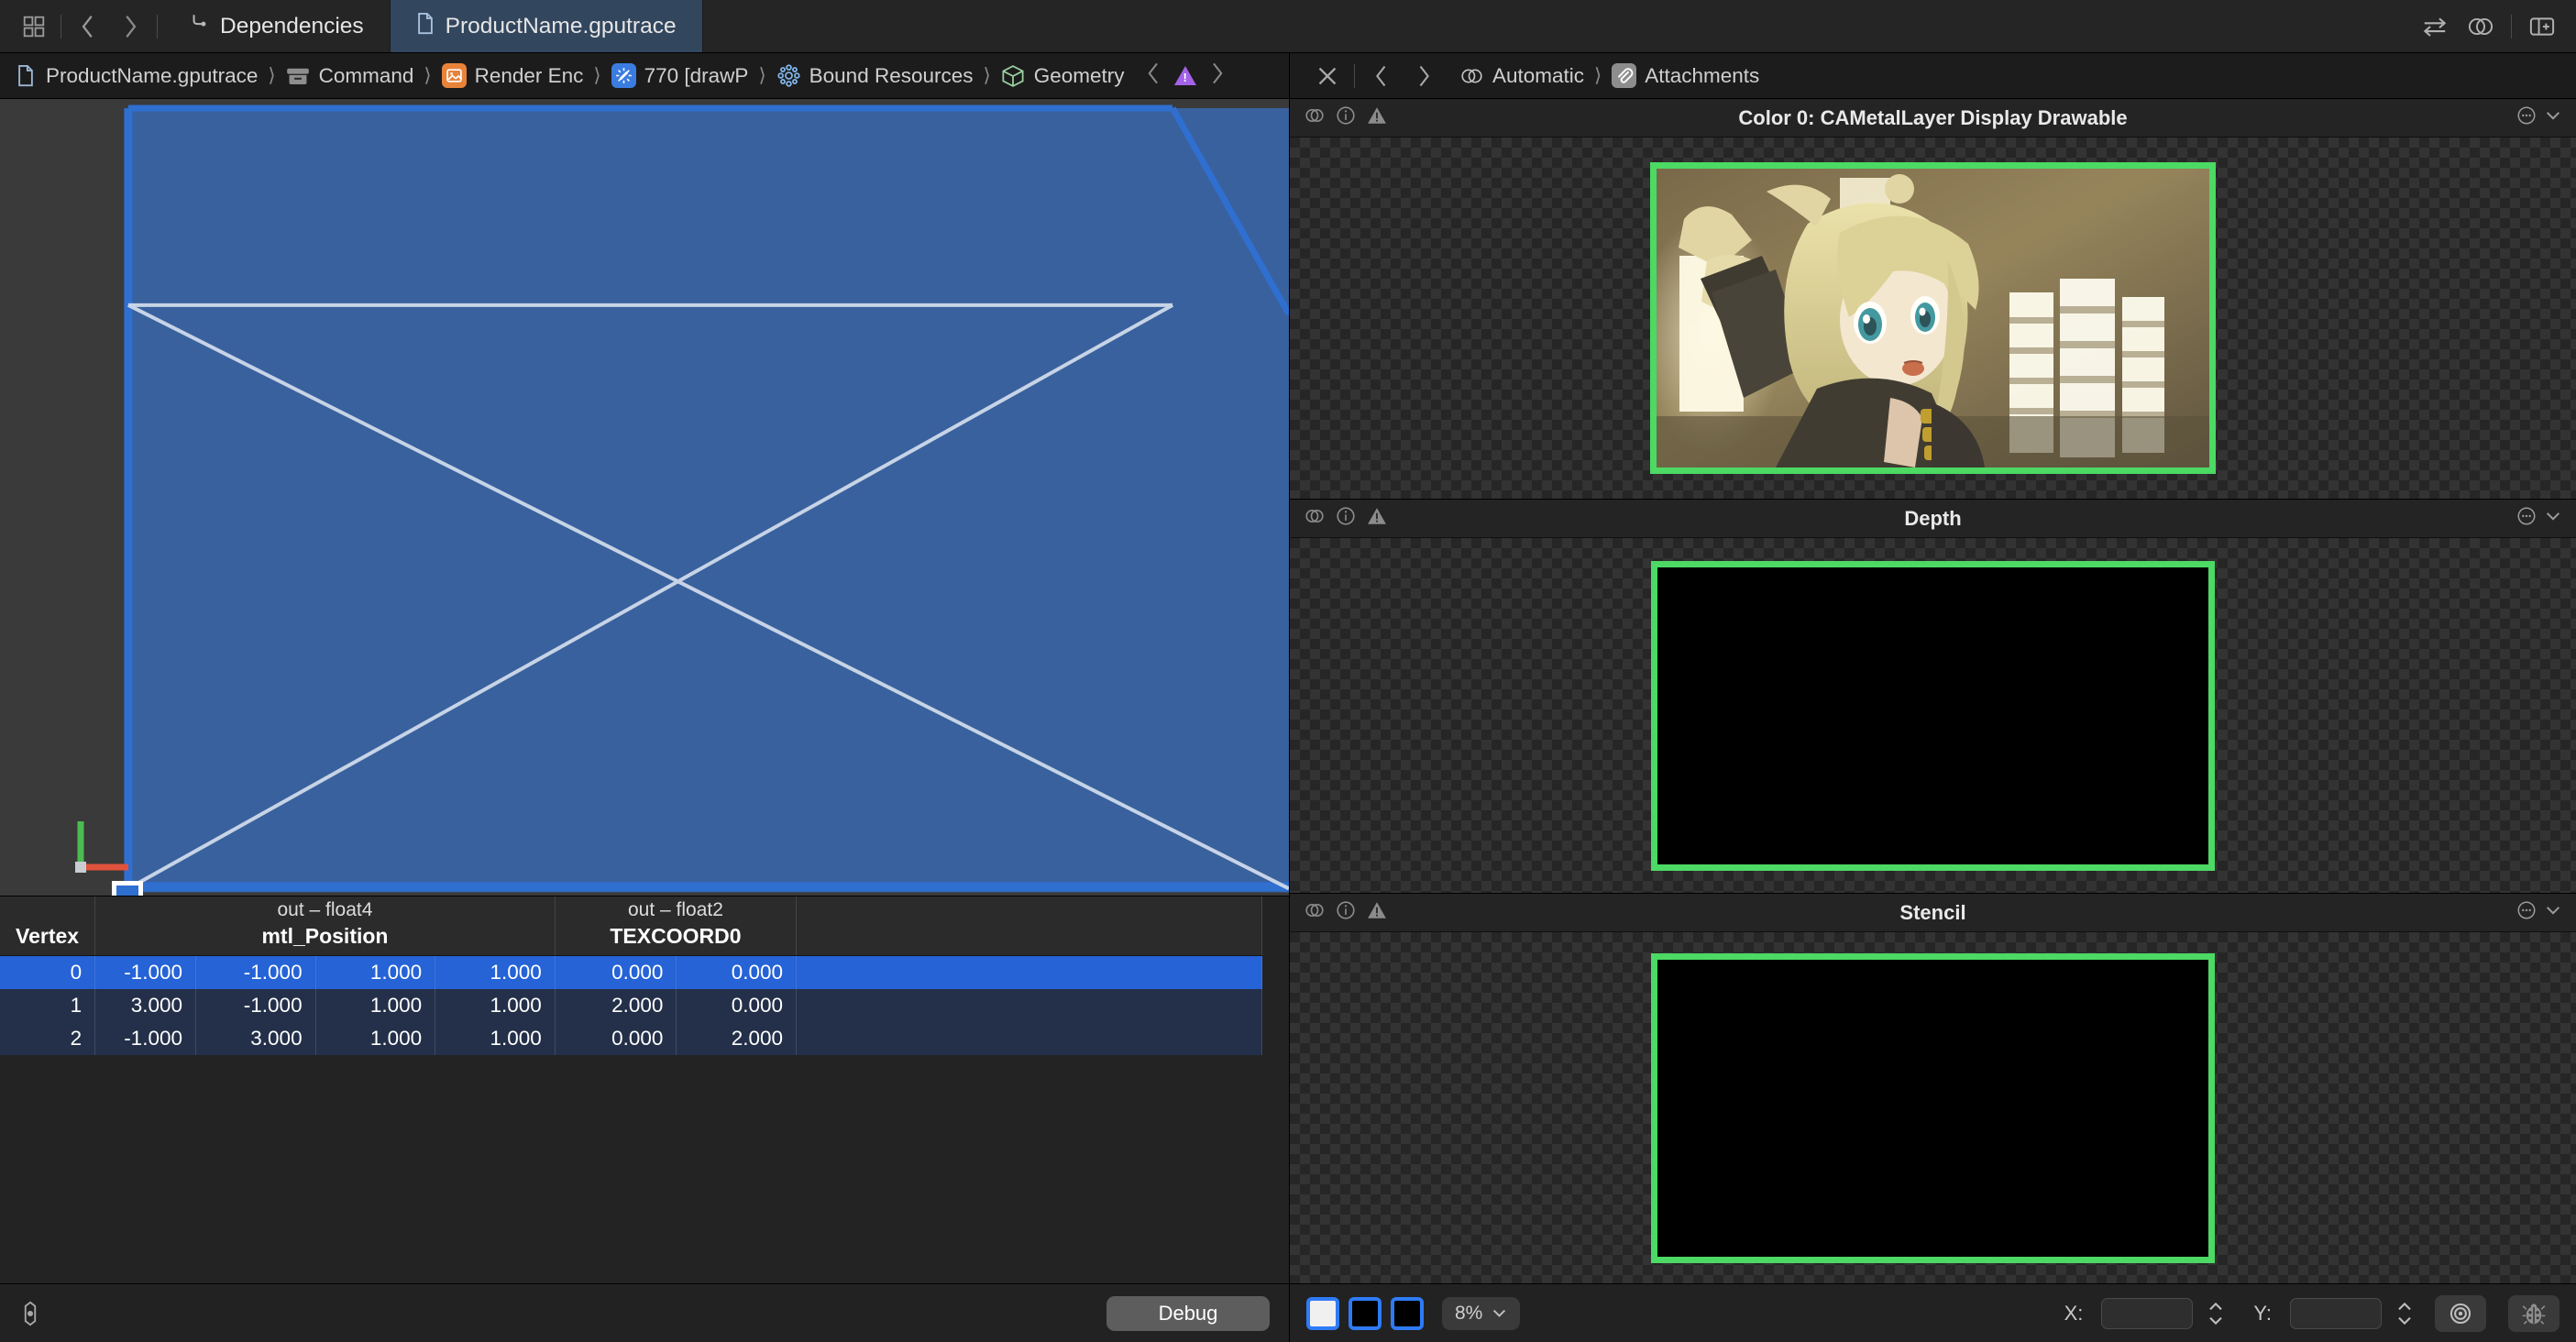 This screenshot has height=1342, width=2576. What do you see at coordinates (631, 1038) in the screenshot?
I see `table-row: 2 -1.000 3.000 1.000 1.000 0.000 2.000` at bounding box center [631, 1038].